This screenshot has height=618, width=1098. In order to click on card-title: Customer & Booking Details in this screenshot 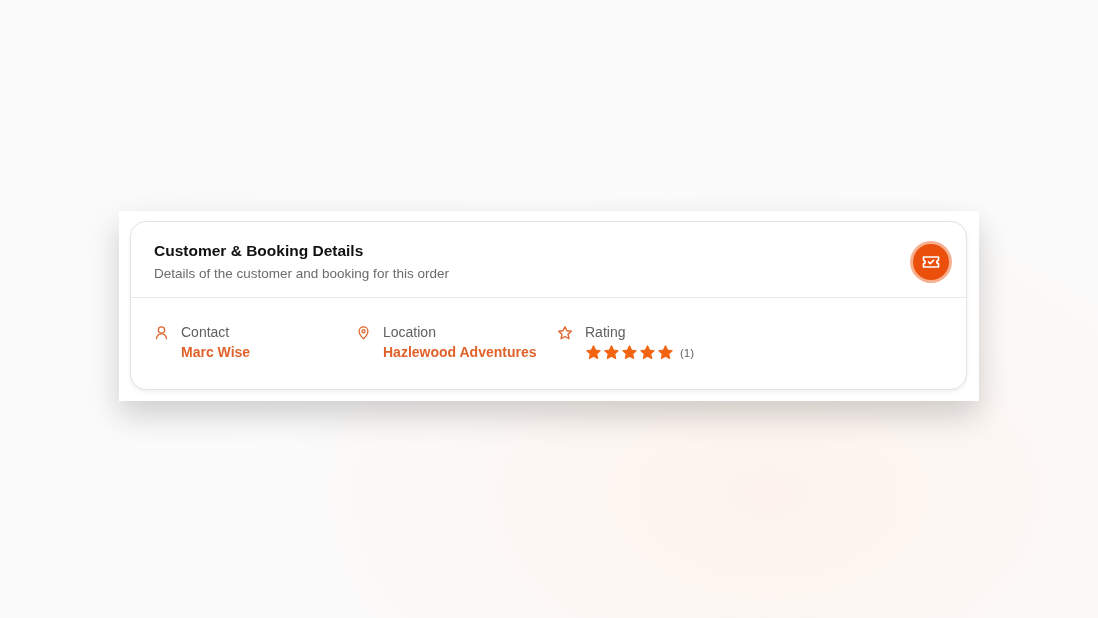, I will do `click(259, 251)`.